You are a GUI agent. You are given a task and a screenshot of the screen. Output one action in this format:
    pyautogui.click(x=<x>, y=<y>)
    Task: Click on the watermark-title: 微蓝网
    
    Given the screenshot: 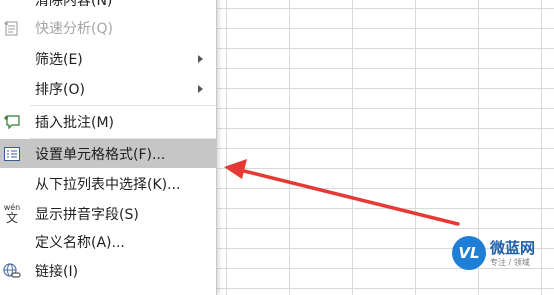 What is the action you would take?
    pyautogui.click(x=513, y=248)
    